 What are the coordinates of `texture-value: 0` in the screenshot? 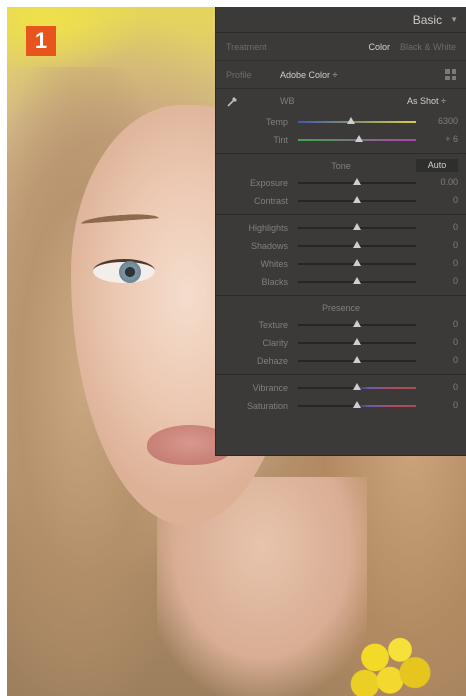 It's located at (455, 324).